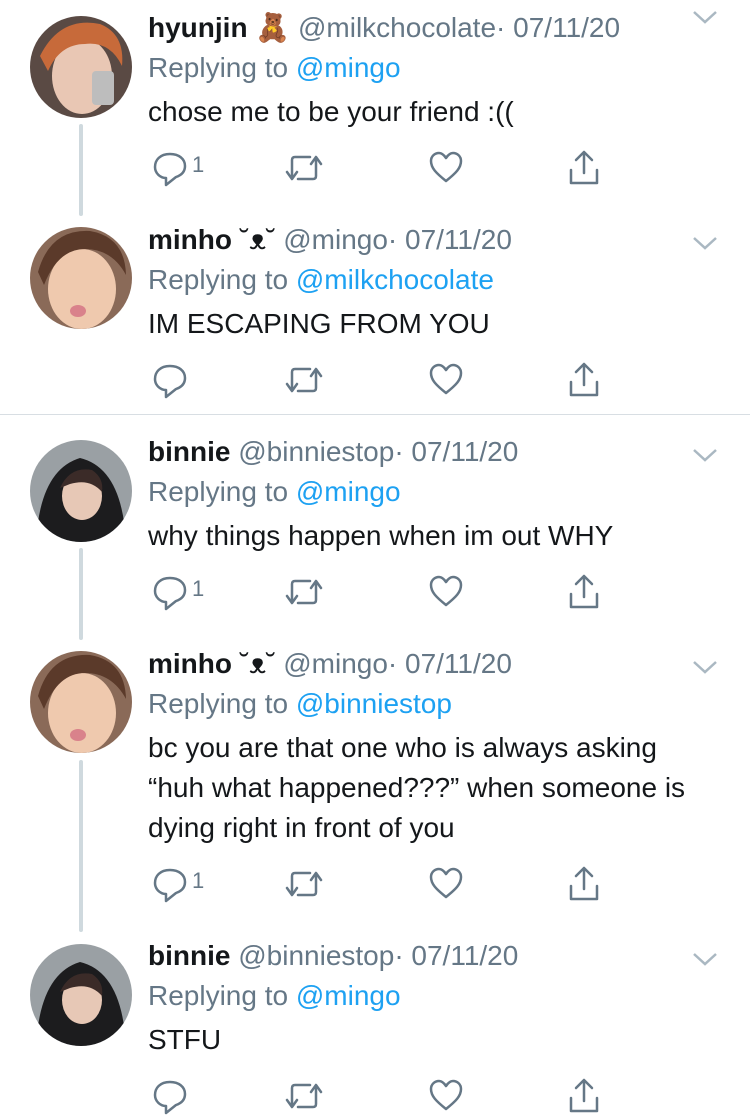 The image size is (750, 1116). Describe the element at coordinates (185, 1039) in the screenshot. I see `tweet-text: STFU` at that location.